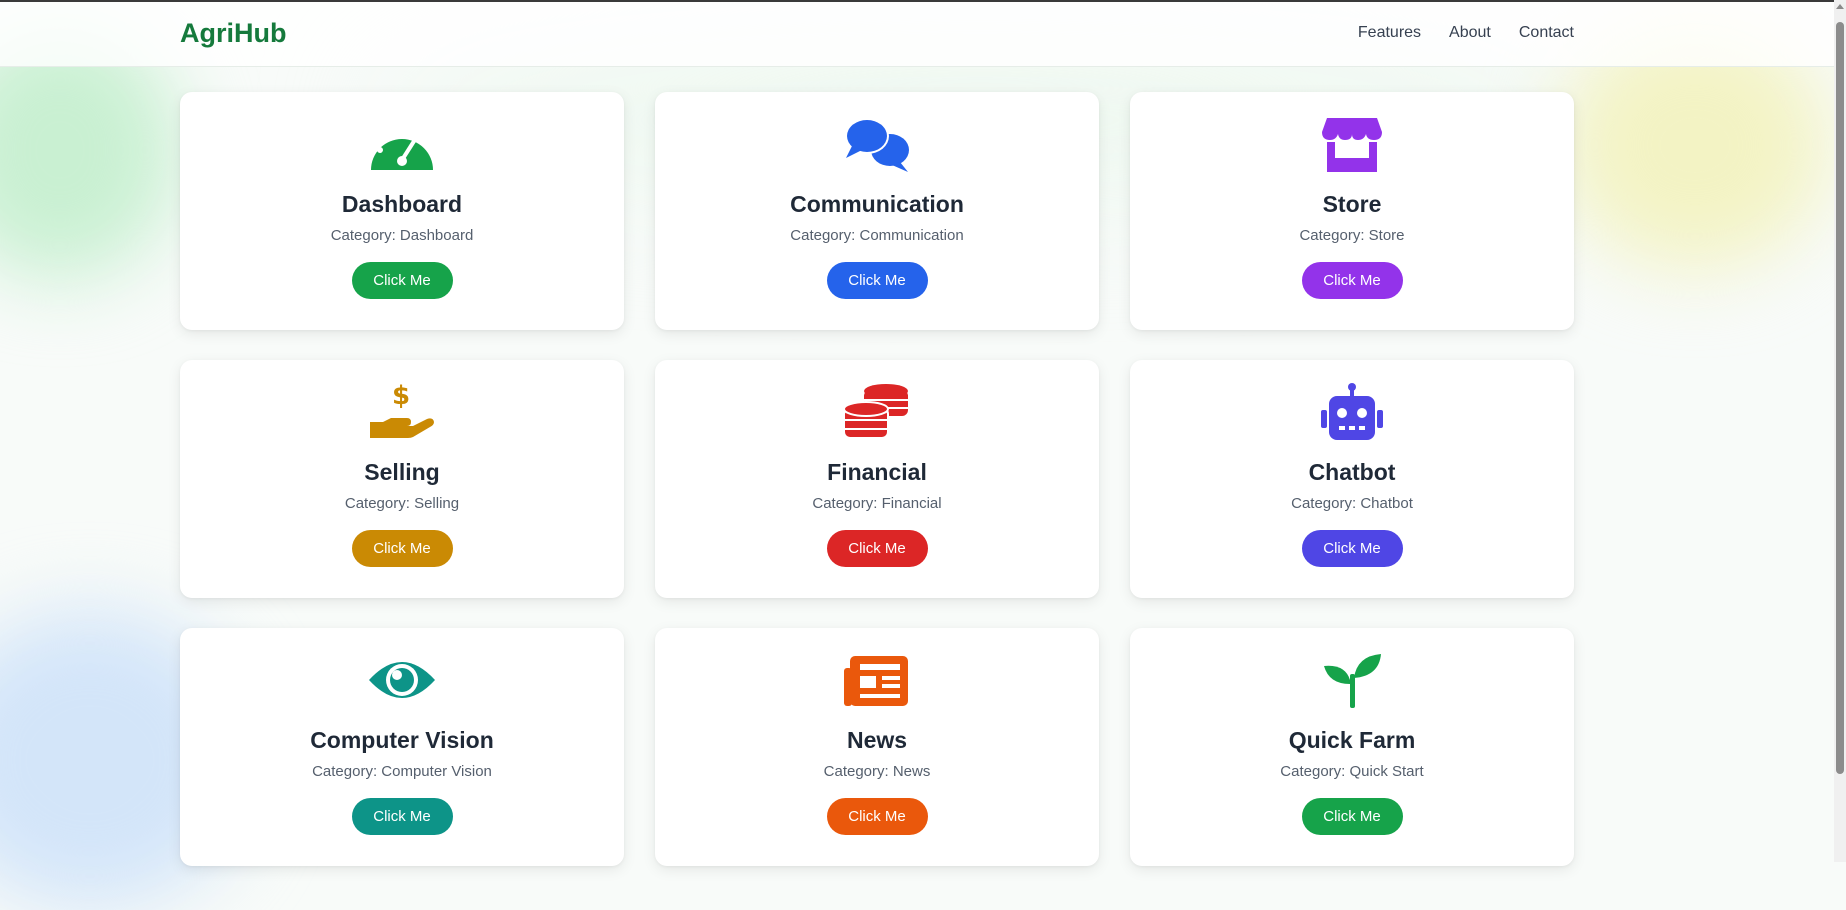 This screenshot has height=910, width=1846. Describe the element at coordinates (402, 235) in the screenshot. I see `card-category: Category: Dashboard` at that location.